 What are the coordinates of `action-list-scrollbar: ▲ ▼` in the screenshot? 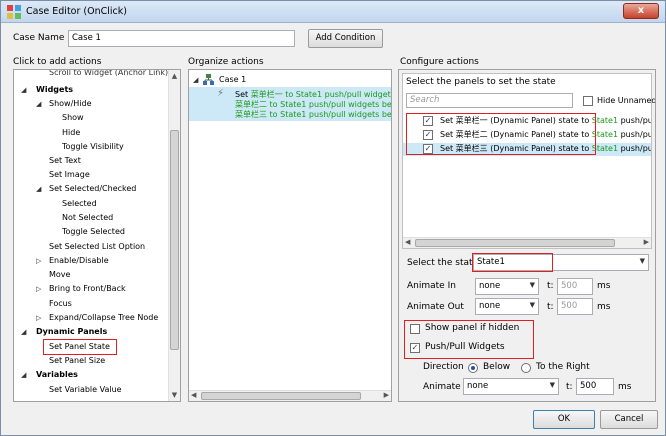 It's located at (174, 235).